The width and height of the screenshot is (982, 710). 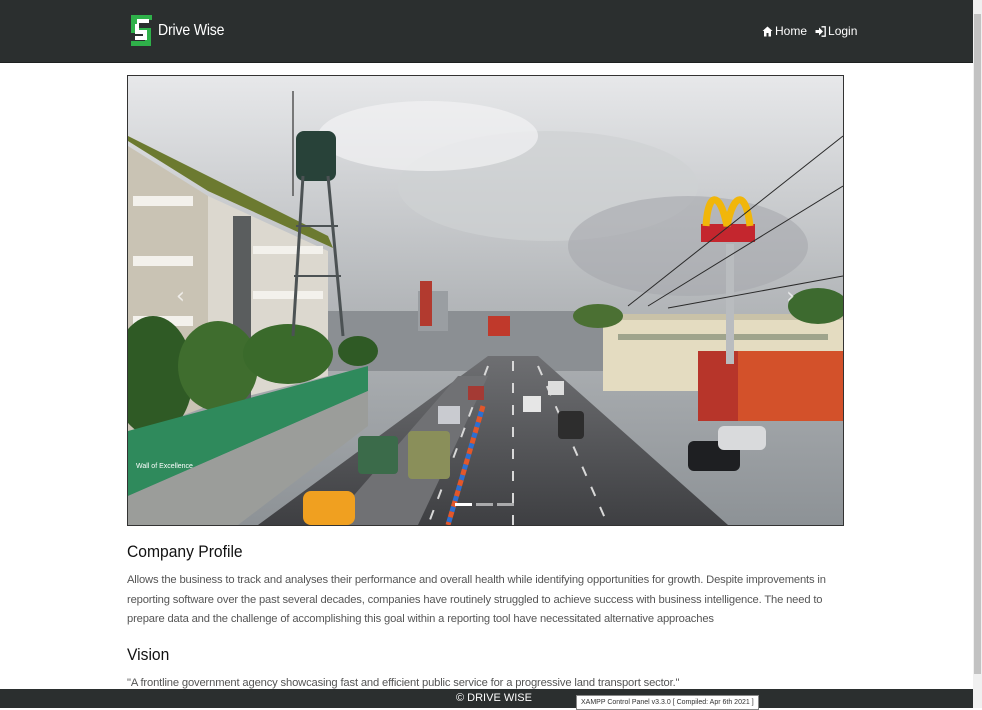 What do you see at coordinates (790, 296) in the screenshot?
I see `carousel-next-button: ›` at bounding box center [790, 296].